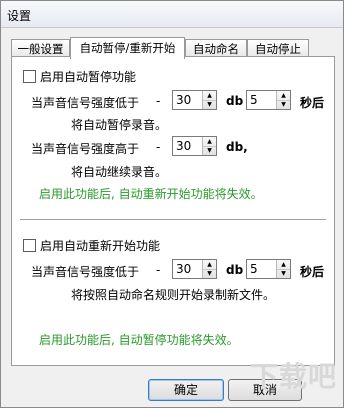 The image size is (344, 408). Describe the element at coordinates (85, 103) in the screenshot. I see `pause-low-prefix: 当声音信号强度低于` at that location.